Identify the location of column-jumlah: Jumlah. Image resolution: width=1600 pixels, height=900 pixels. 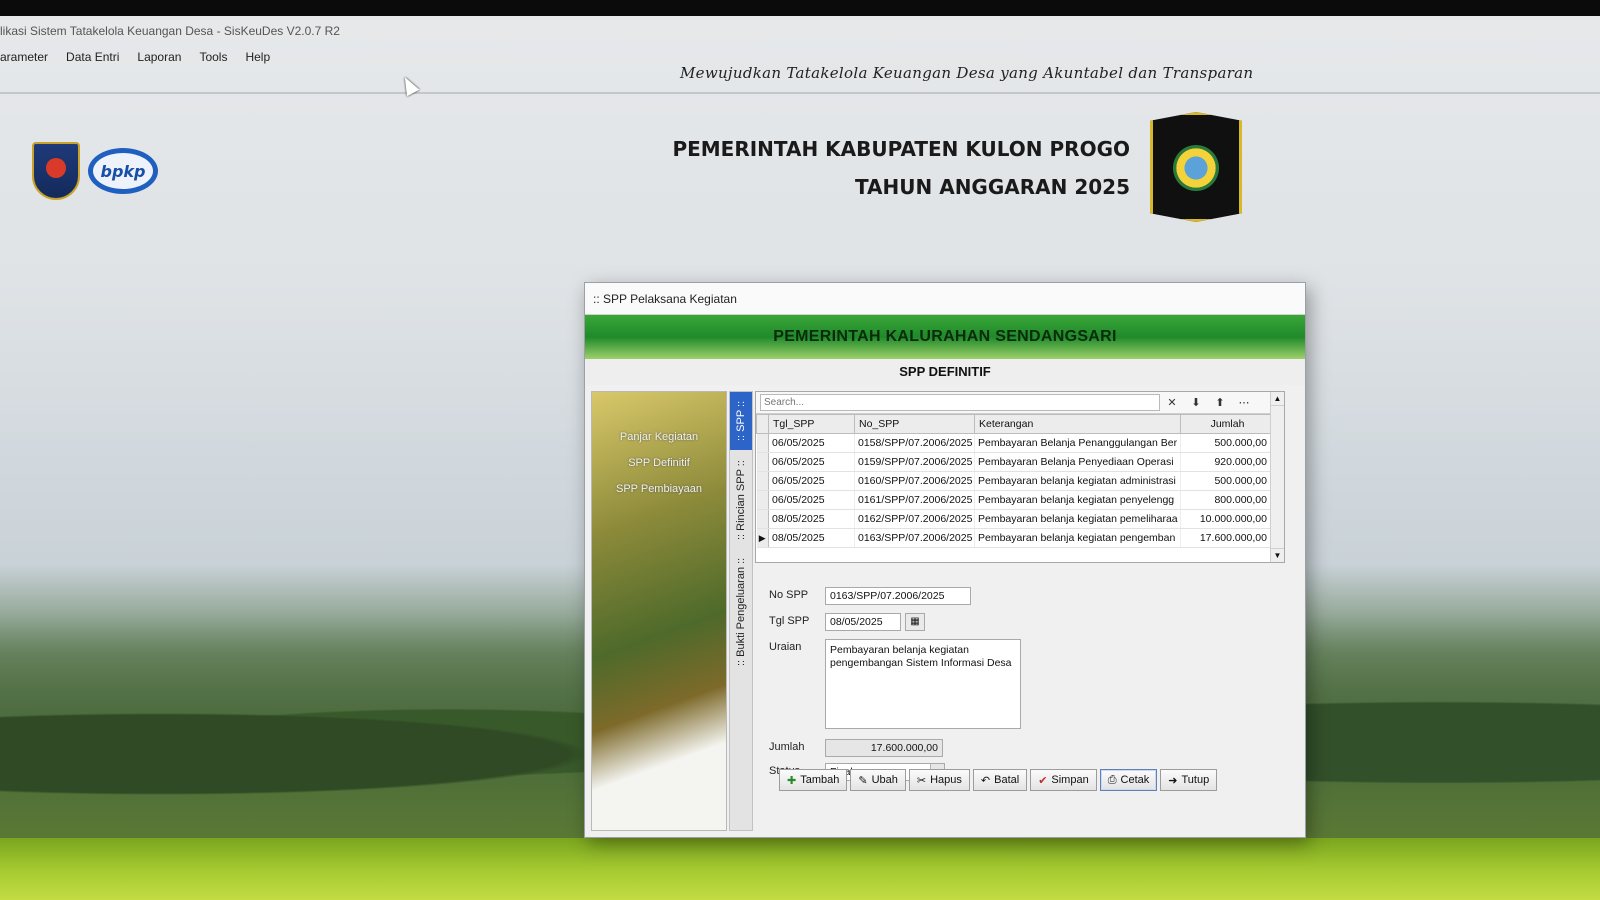
(1225, 424).